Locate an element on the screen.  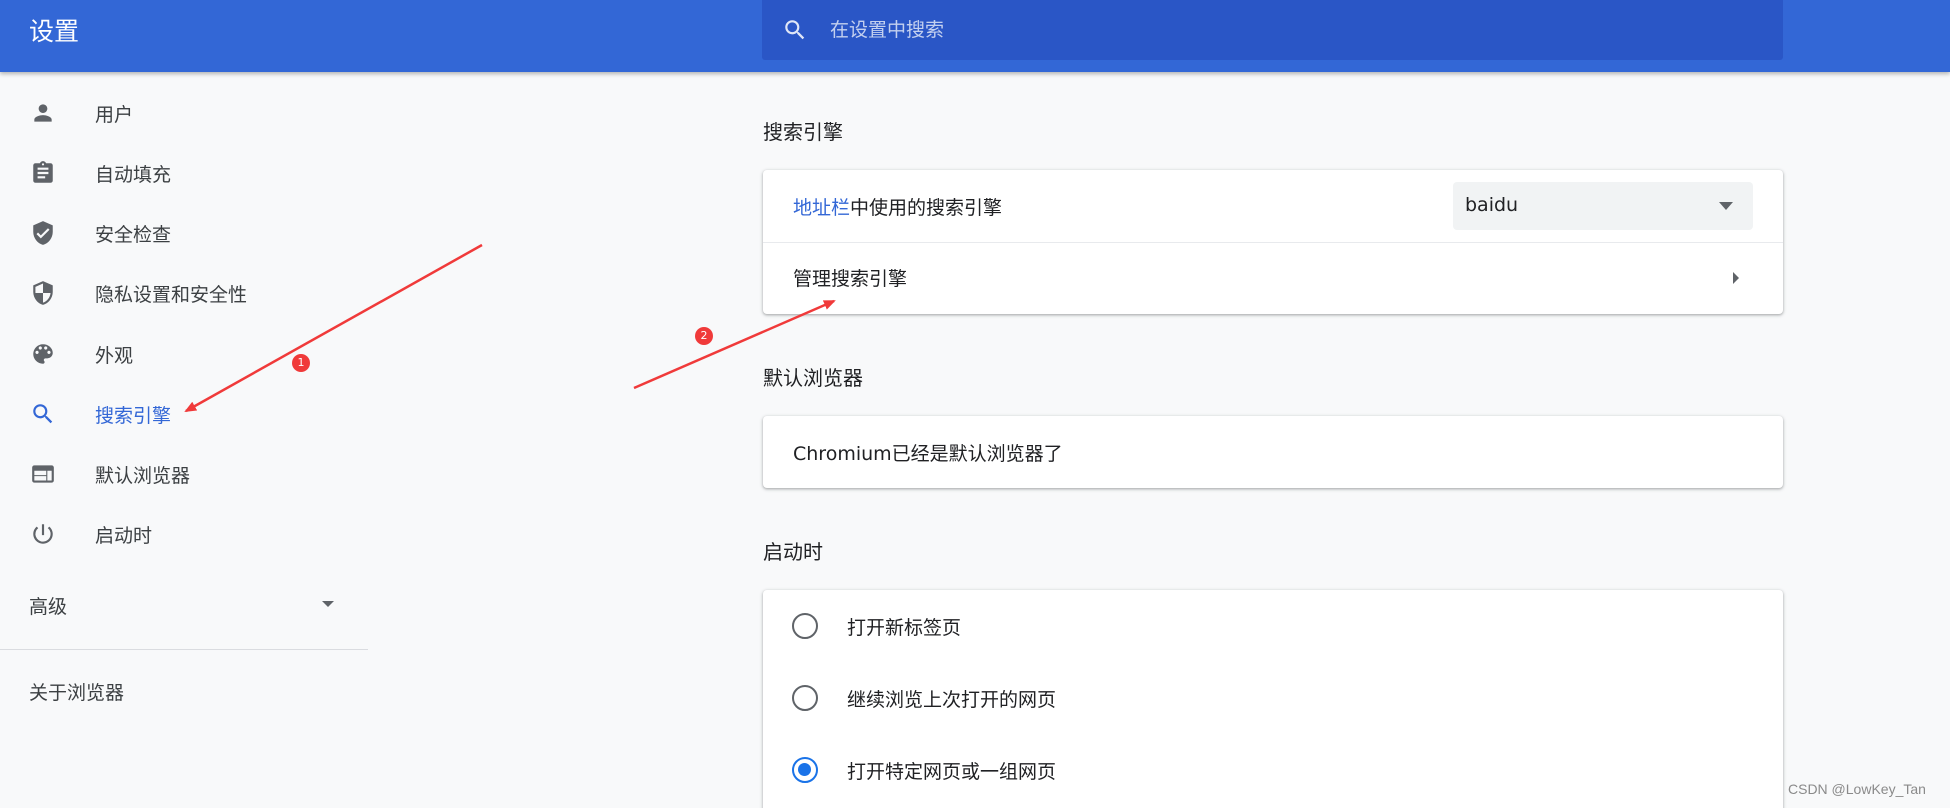
startup-option-label: 打开新标签页 is located at coordinates (904, 628).